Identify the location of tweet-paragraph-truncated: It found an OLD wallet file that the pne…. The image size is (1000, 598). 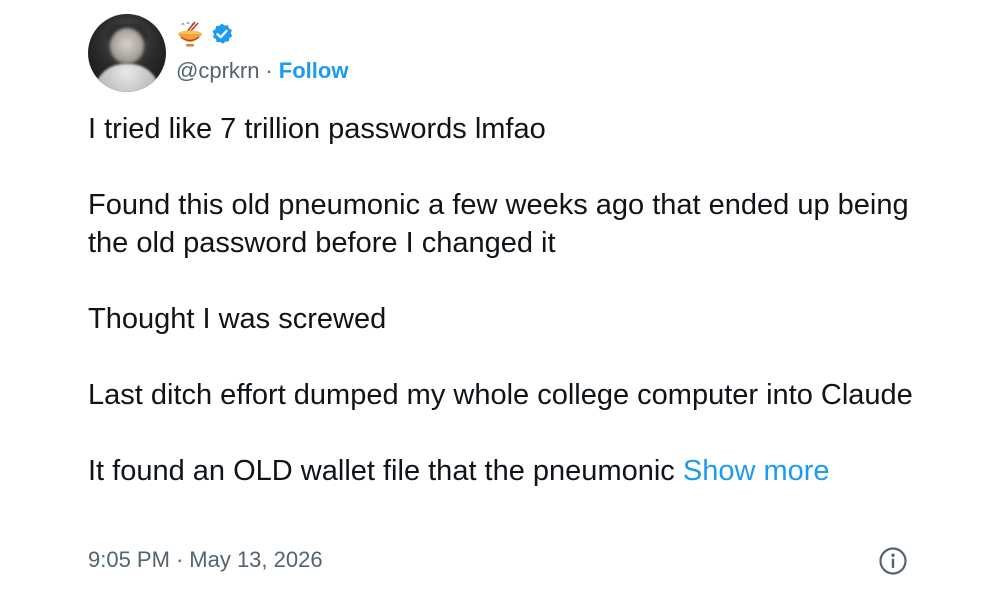
(503, 471).